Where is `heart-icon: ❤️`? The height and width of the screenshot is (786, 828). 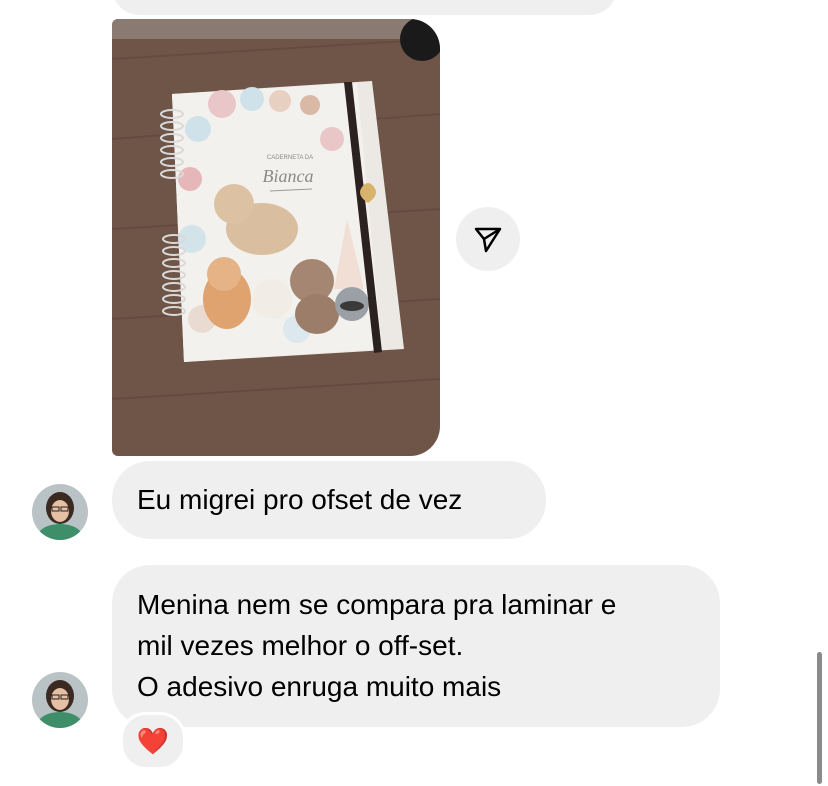 heart-icon: ❤️ is located at coordinates (153, 740).